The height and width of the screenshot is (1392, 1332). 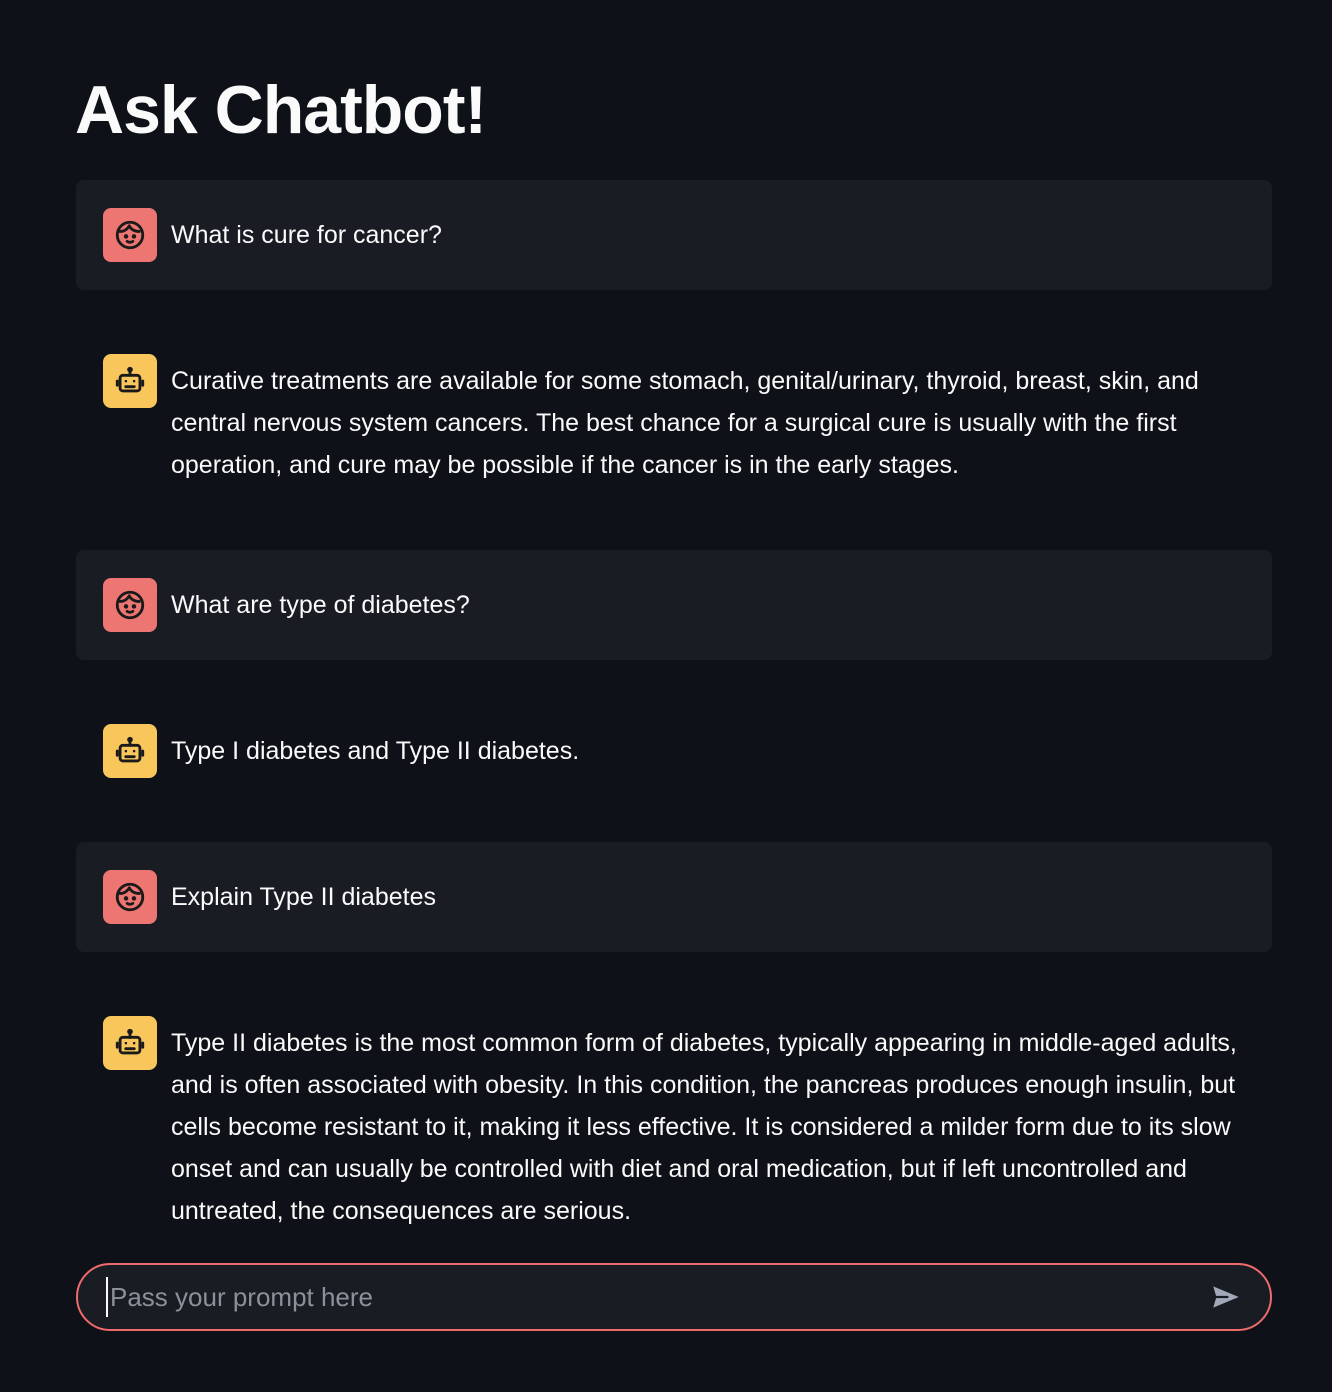 What do you see at coordinates (674, 751) in the screenshot?
I see `chat-message-assistant: Type I diabetes and Type II diabetes.` at bounding box center [674, 751].